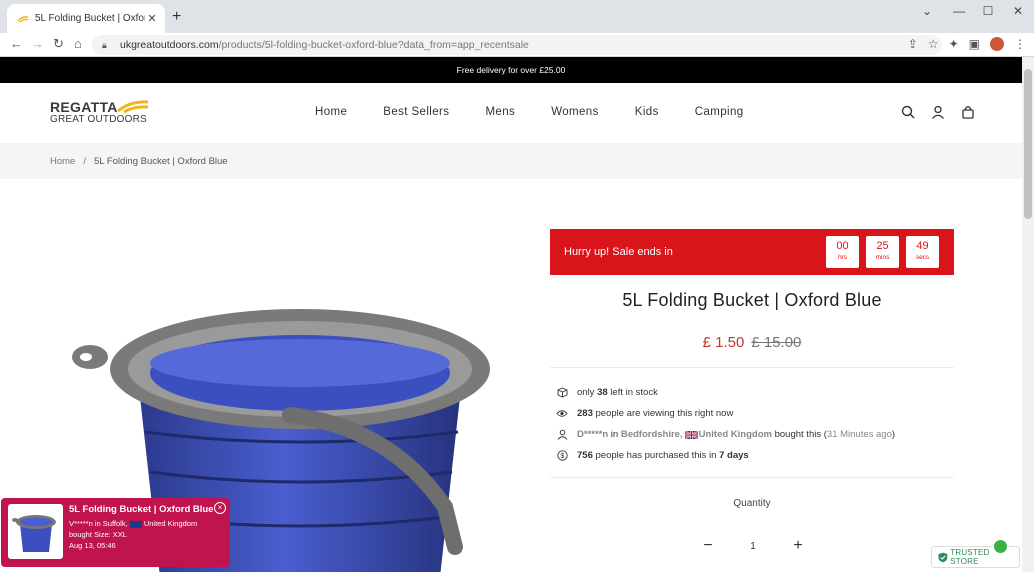 This screenshot has height=572, width=1034. I want to click on popup-product-thumbnail, so click(35, 531).